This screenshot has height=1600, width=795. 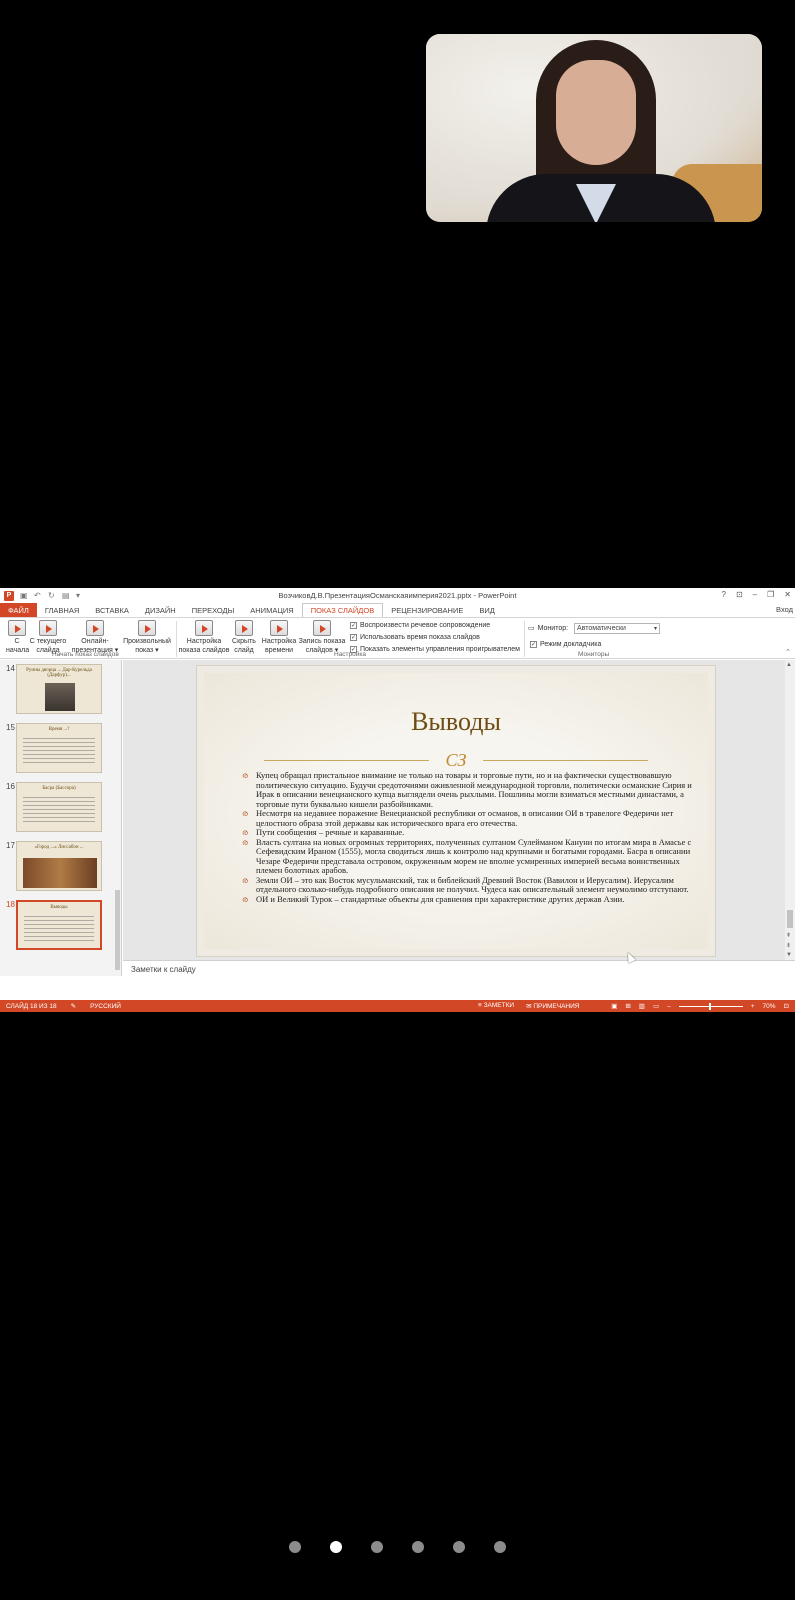 What do you see at coordinates (342, 610) in the screenshot?
I see `tab-slideshow: ПОКАЗ СЛАЙДОВ` at bounding box center [342, 610].